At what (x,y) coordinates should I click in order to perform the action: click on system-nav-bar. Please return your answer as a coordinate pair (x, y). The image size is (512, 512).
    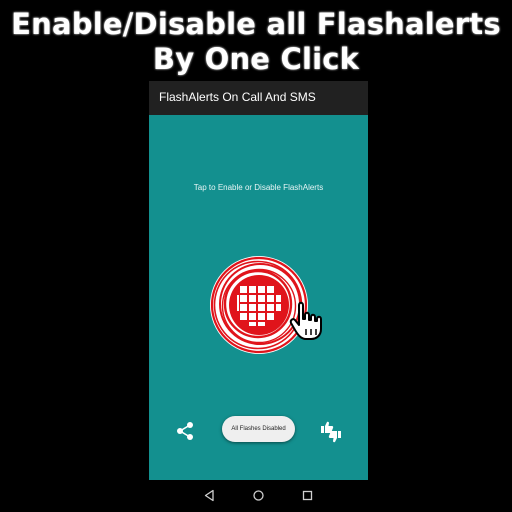
    Looking at the image, I should click on (258, 495).